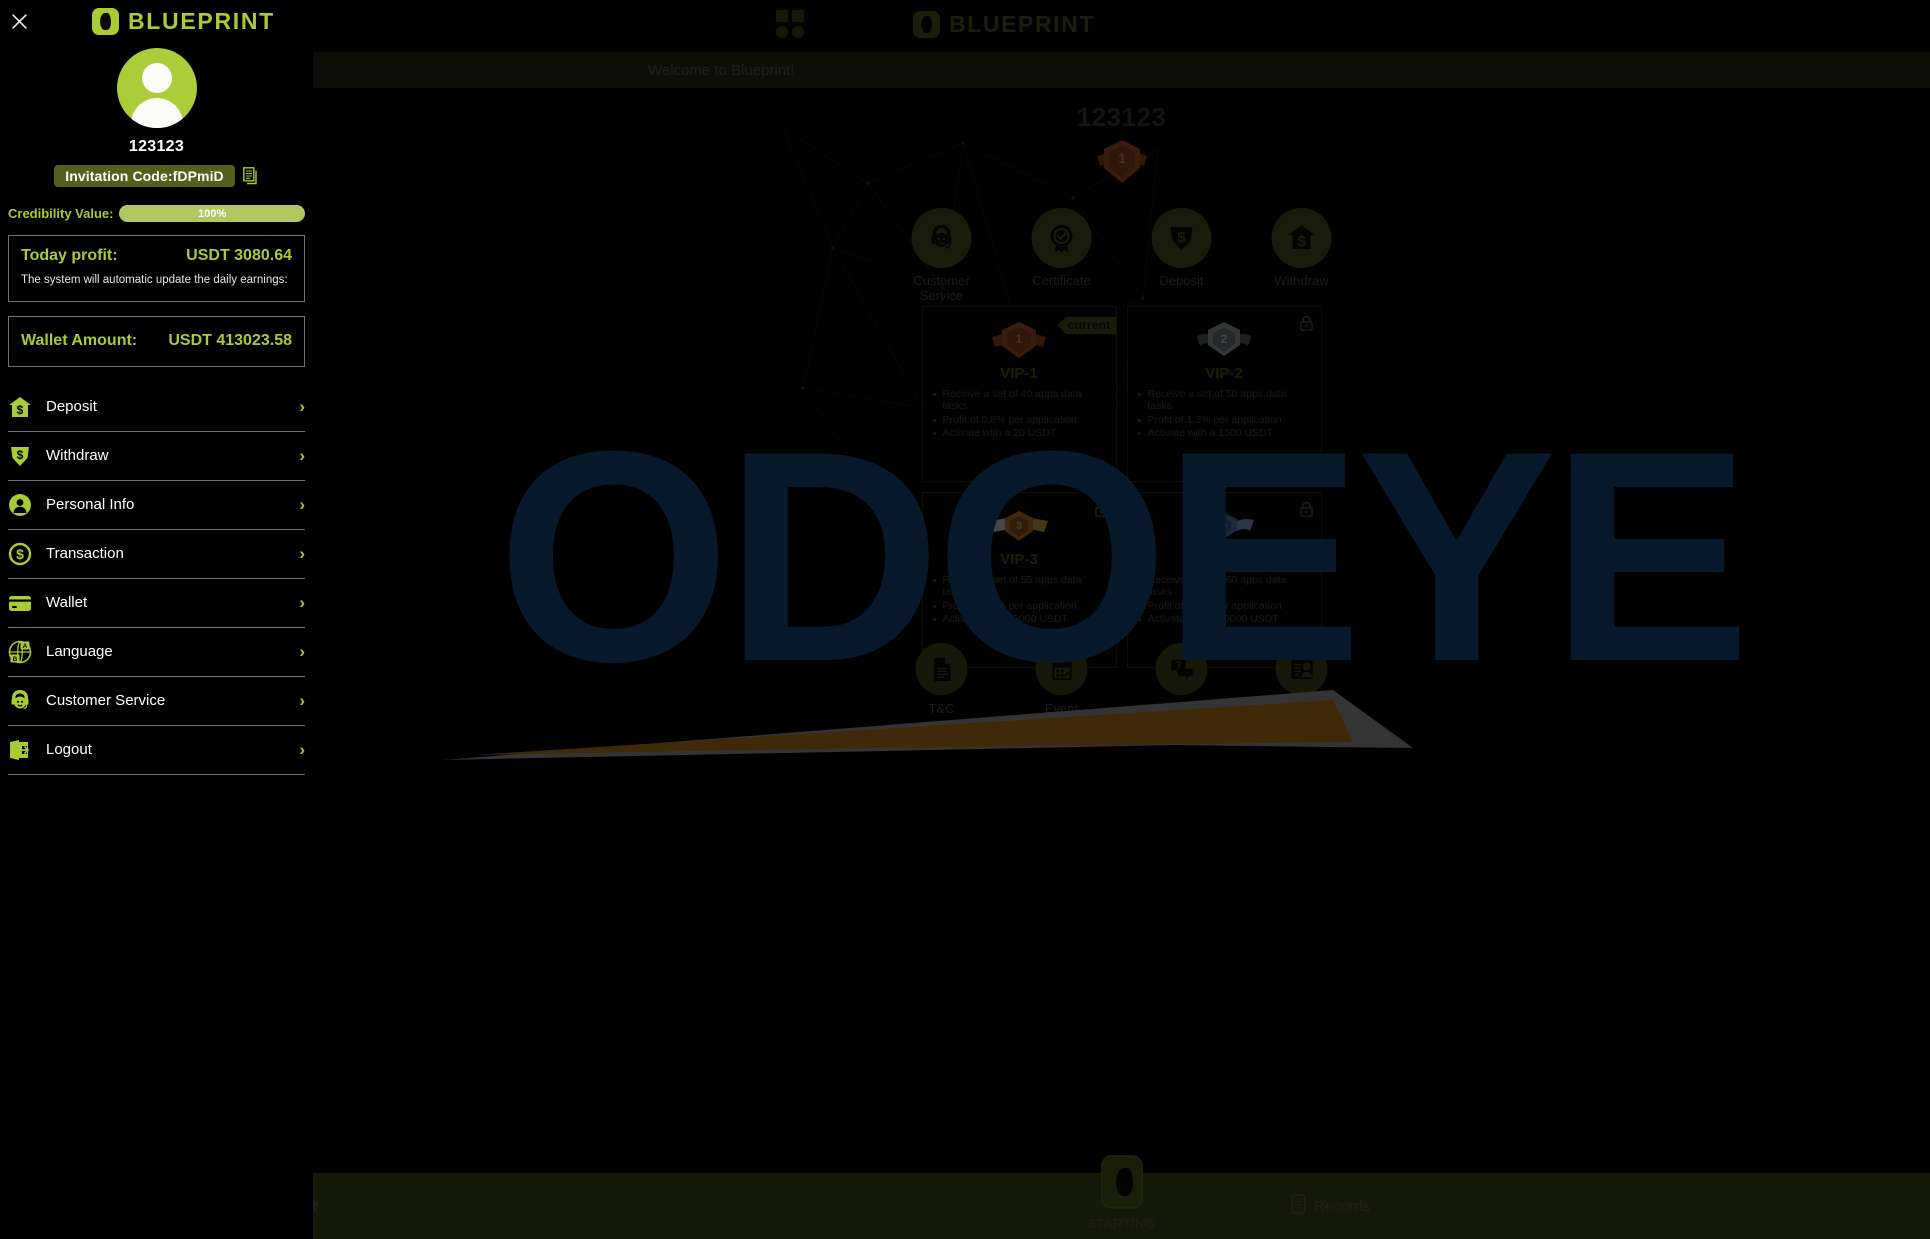 This screenshot has width=1930, height=1239. What do you see at coordinates (212, 213) in the screenshot?
I see `credibility-progress-bar: 100%` at bounding box center [212, 213].